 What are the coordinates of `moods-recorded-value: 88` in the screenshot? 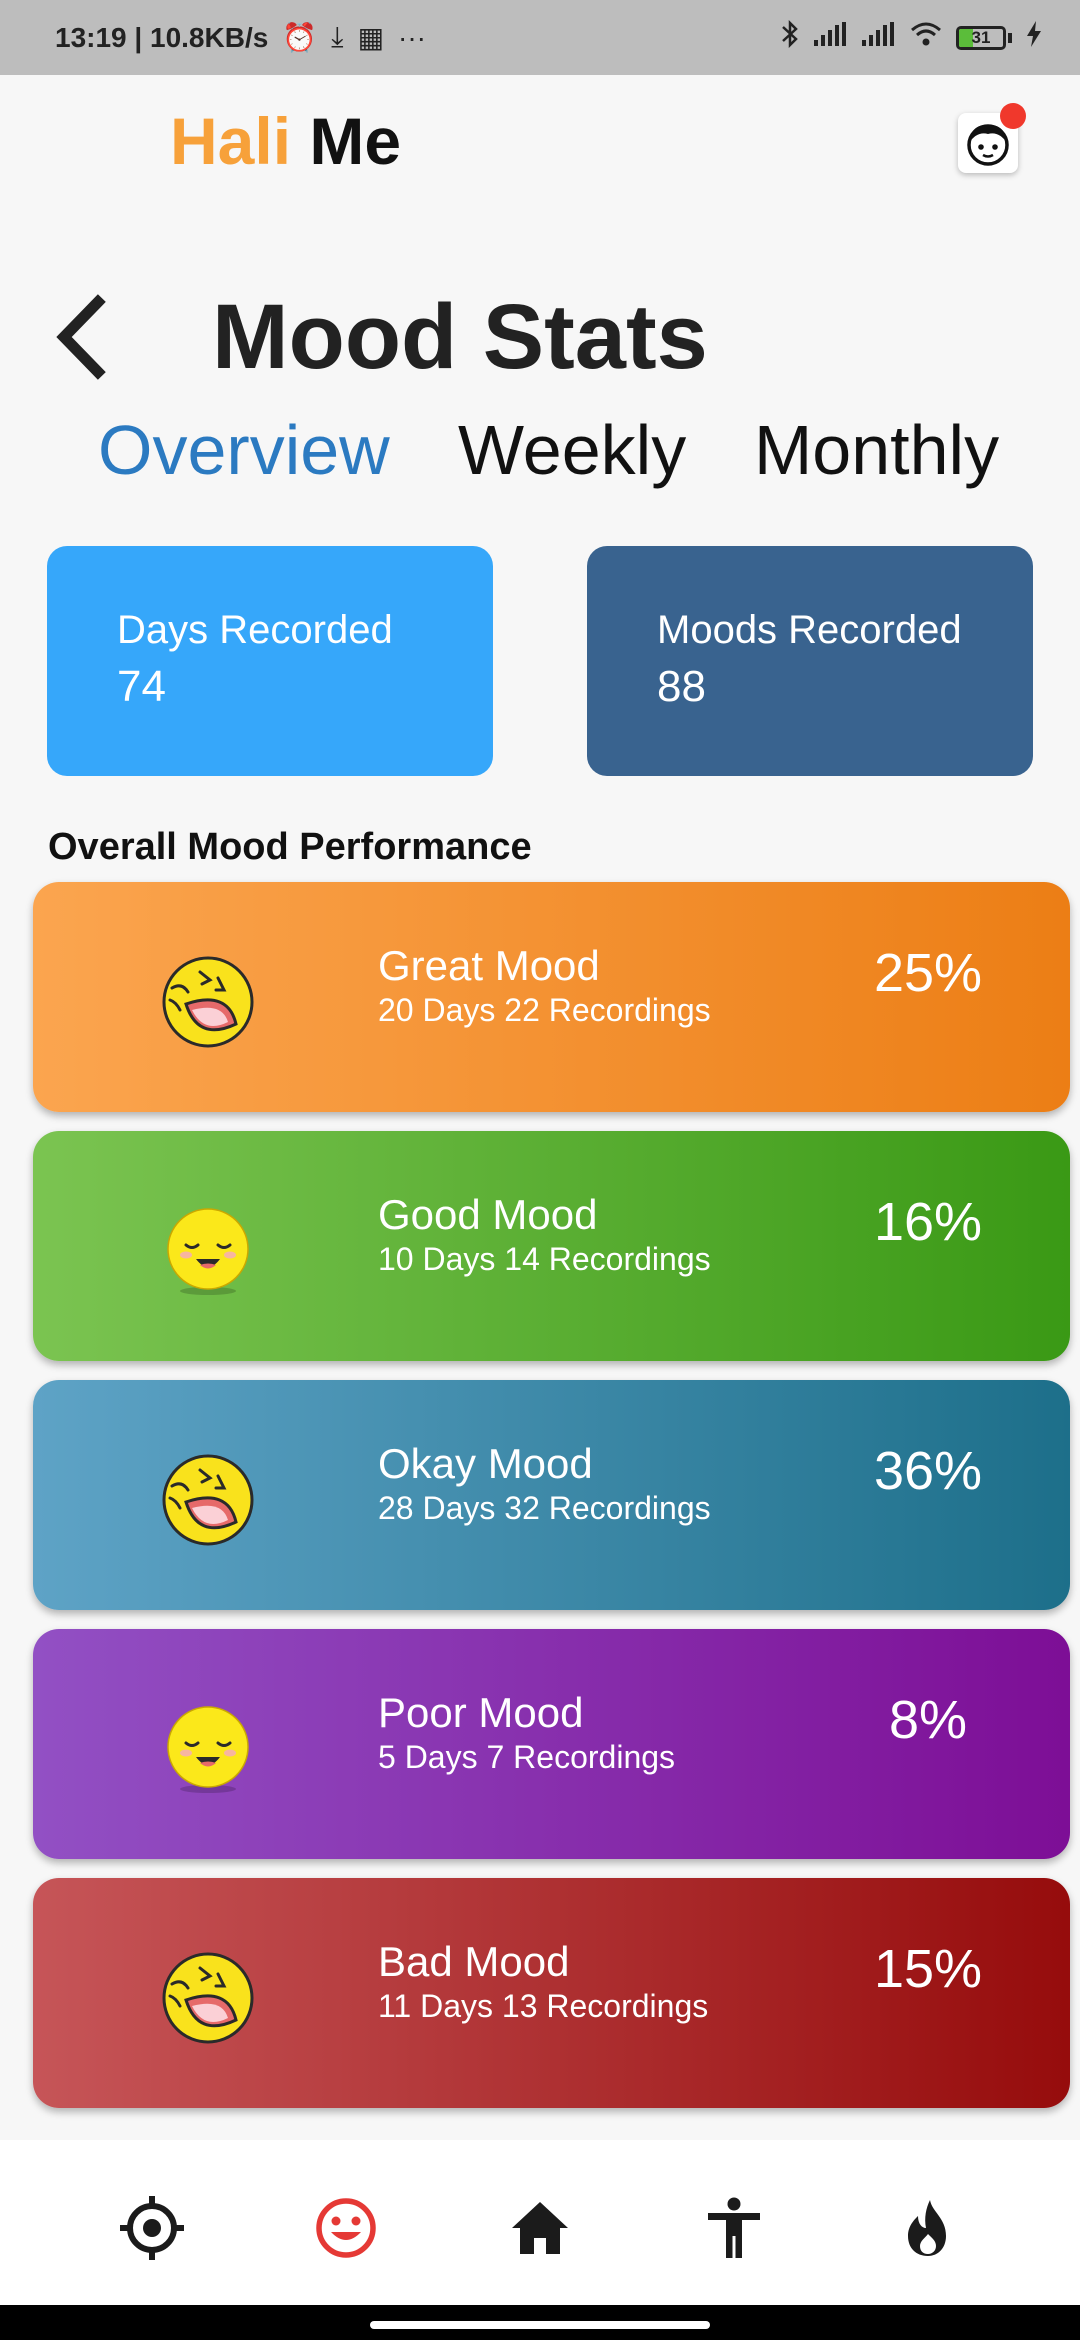 It's located at (681, 686).